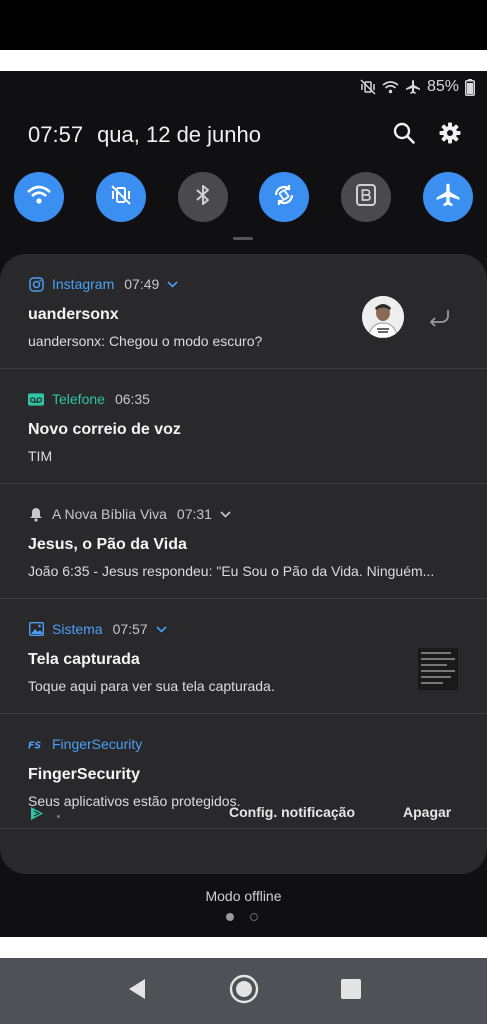  Describe the element at coordinates (243, 238) in the screenshot. I see `expand-handle` at that location.